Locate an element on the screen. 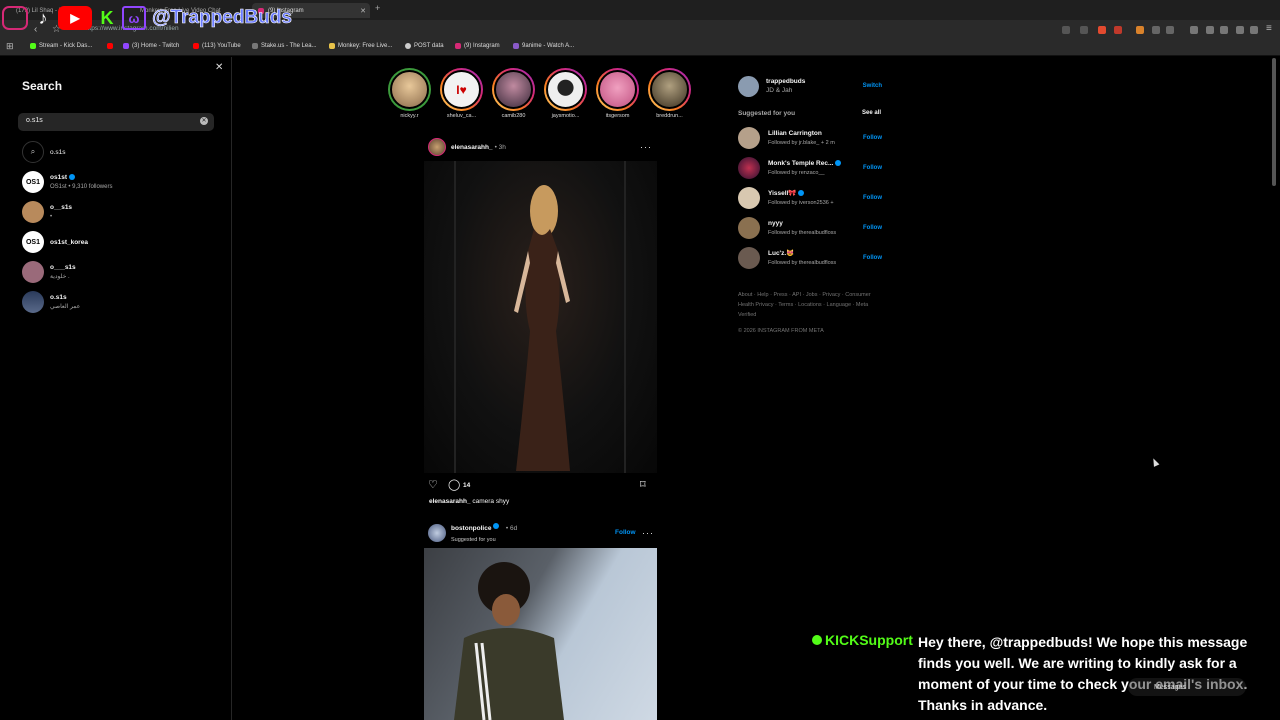  new-tab-icon: + is located at coordinates (377, 8).